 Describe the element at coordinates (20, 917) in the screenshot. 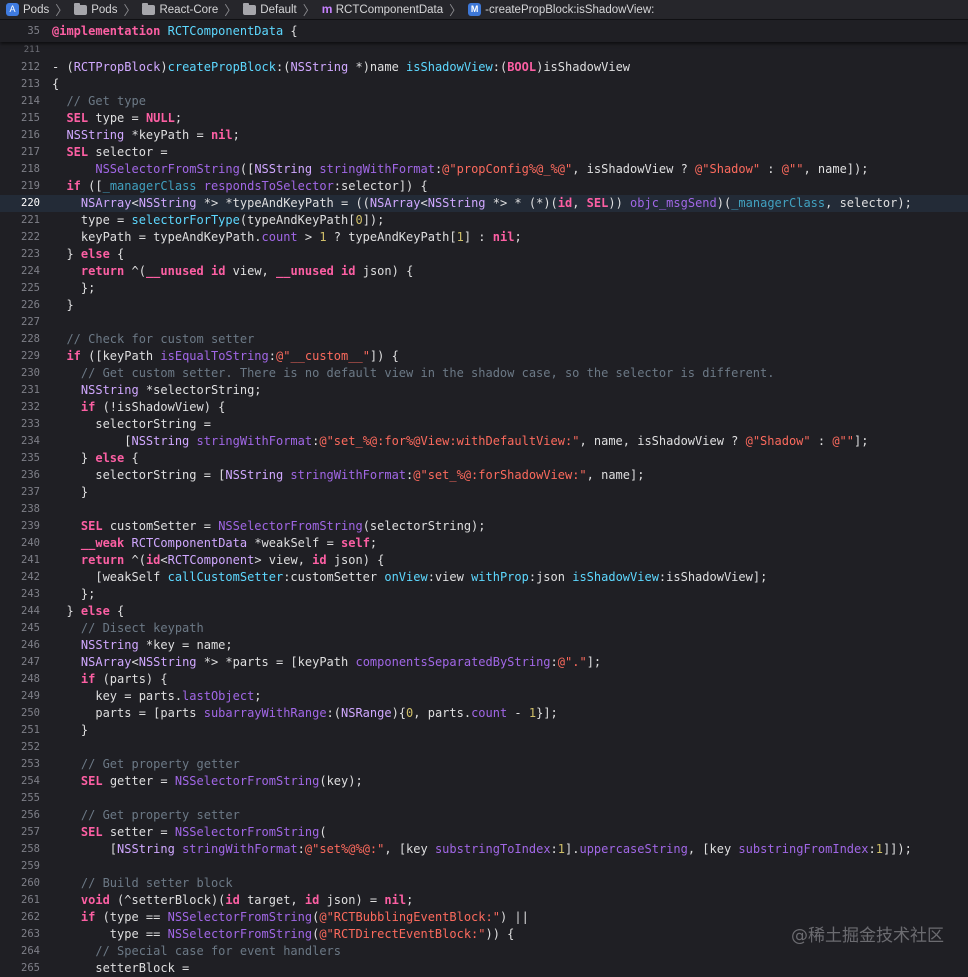

I see `line-number: 262` at that location.